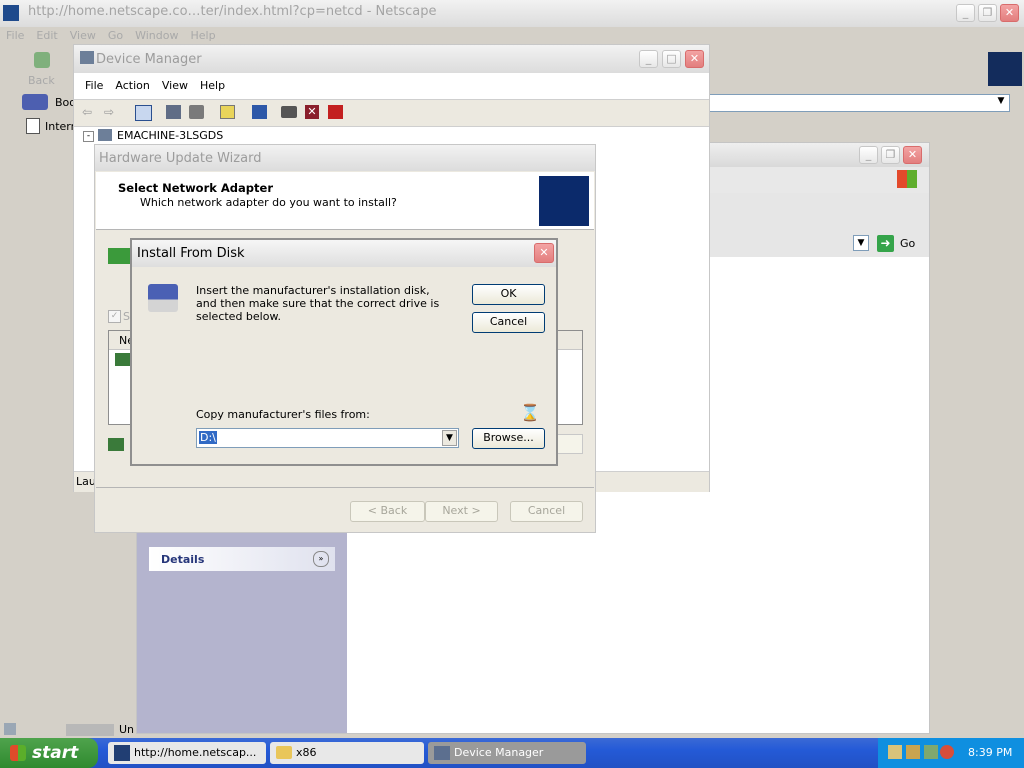  What do you see at coordinates (175, 85) in the screenshot?
I see `dm-menu-view: View` at bounding box center [175, 85].